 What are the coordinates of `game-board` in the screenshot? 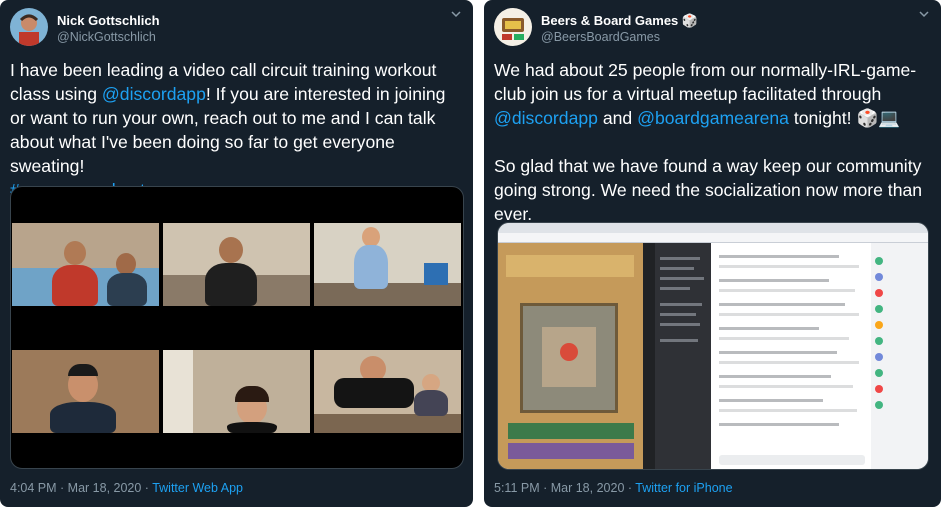 It's located at (570, 356).